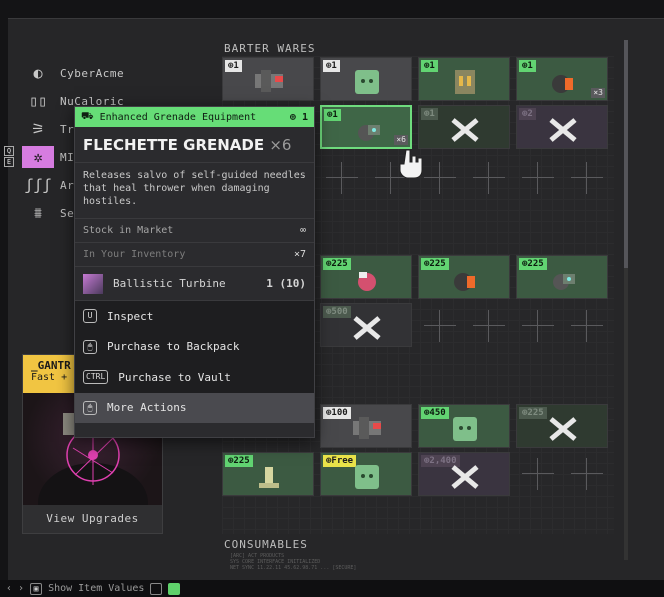 Image resolution: width=664 pixels, height=597 pixels. I want to click on item-multiplier: ×6, so click(280, 145).